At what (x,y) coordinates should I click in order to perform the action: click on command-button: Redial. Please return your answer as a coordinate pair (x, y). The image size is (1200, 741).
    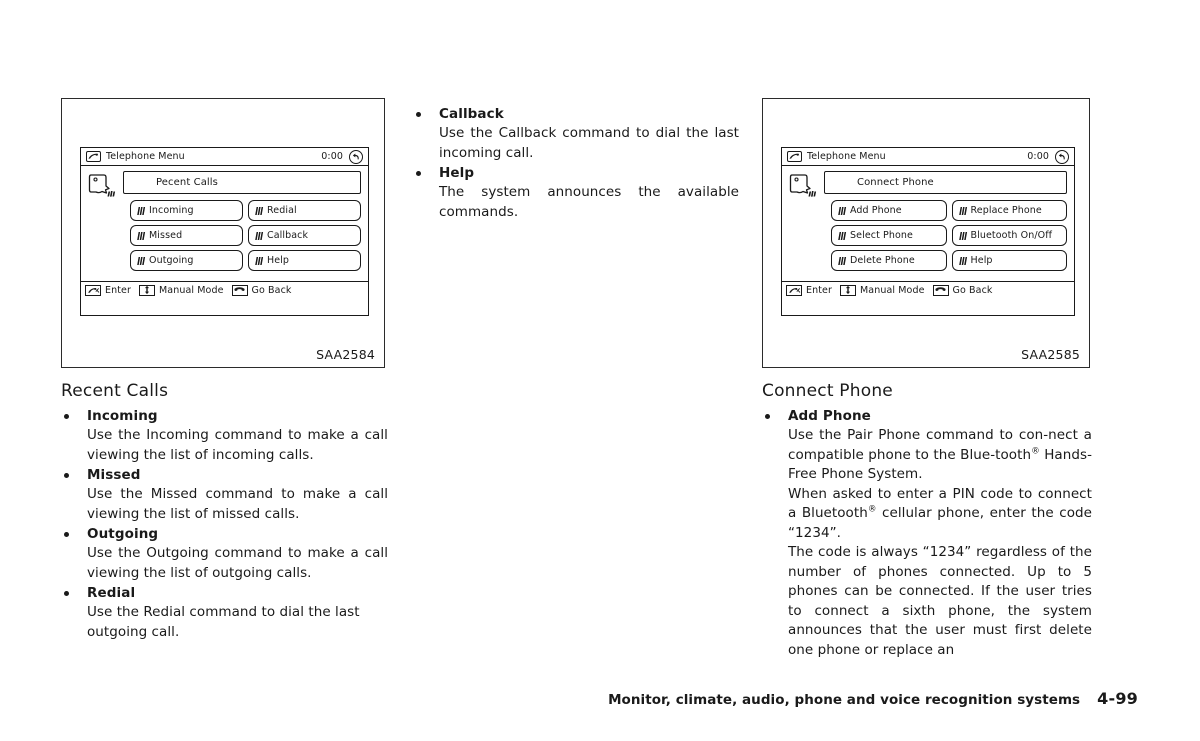
    Looking at the image, I should click on (304, 210).